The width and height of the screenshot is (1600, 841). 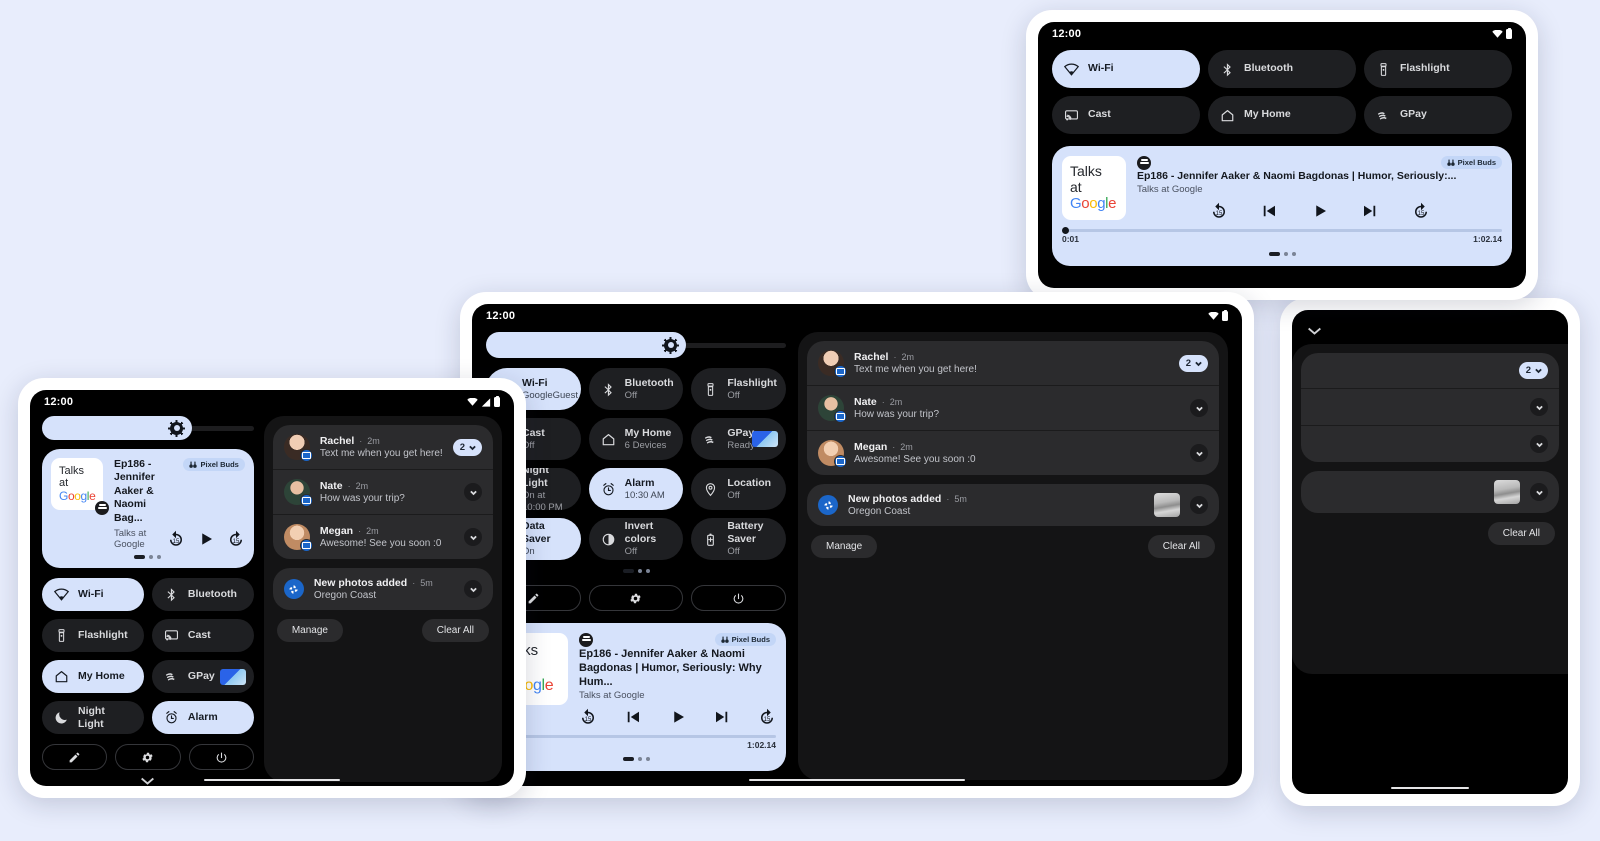 I want to click on messages-app-badge-icon, so click(x=840, y=416).